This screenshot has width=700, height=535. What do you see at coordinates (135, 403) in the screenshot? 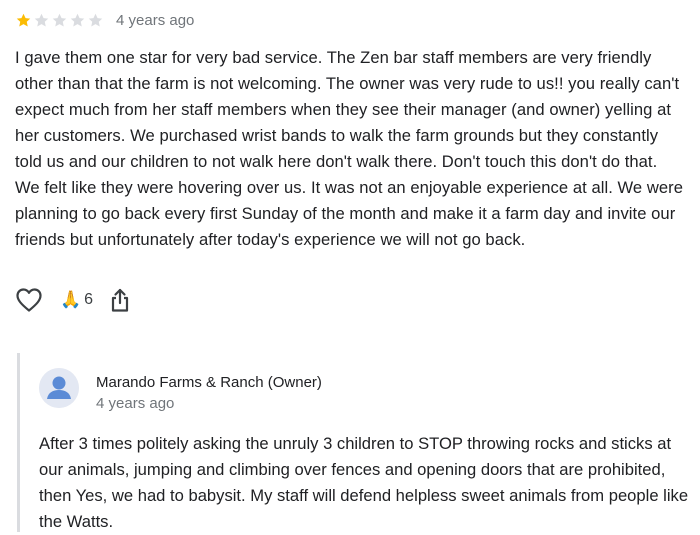
I see `reply-time: 4 years ago` at bounding box center [135, 403].